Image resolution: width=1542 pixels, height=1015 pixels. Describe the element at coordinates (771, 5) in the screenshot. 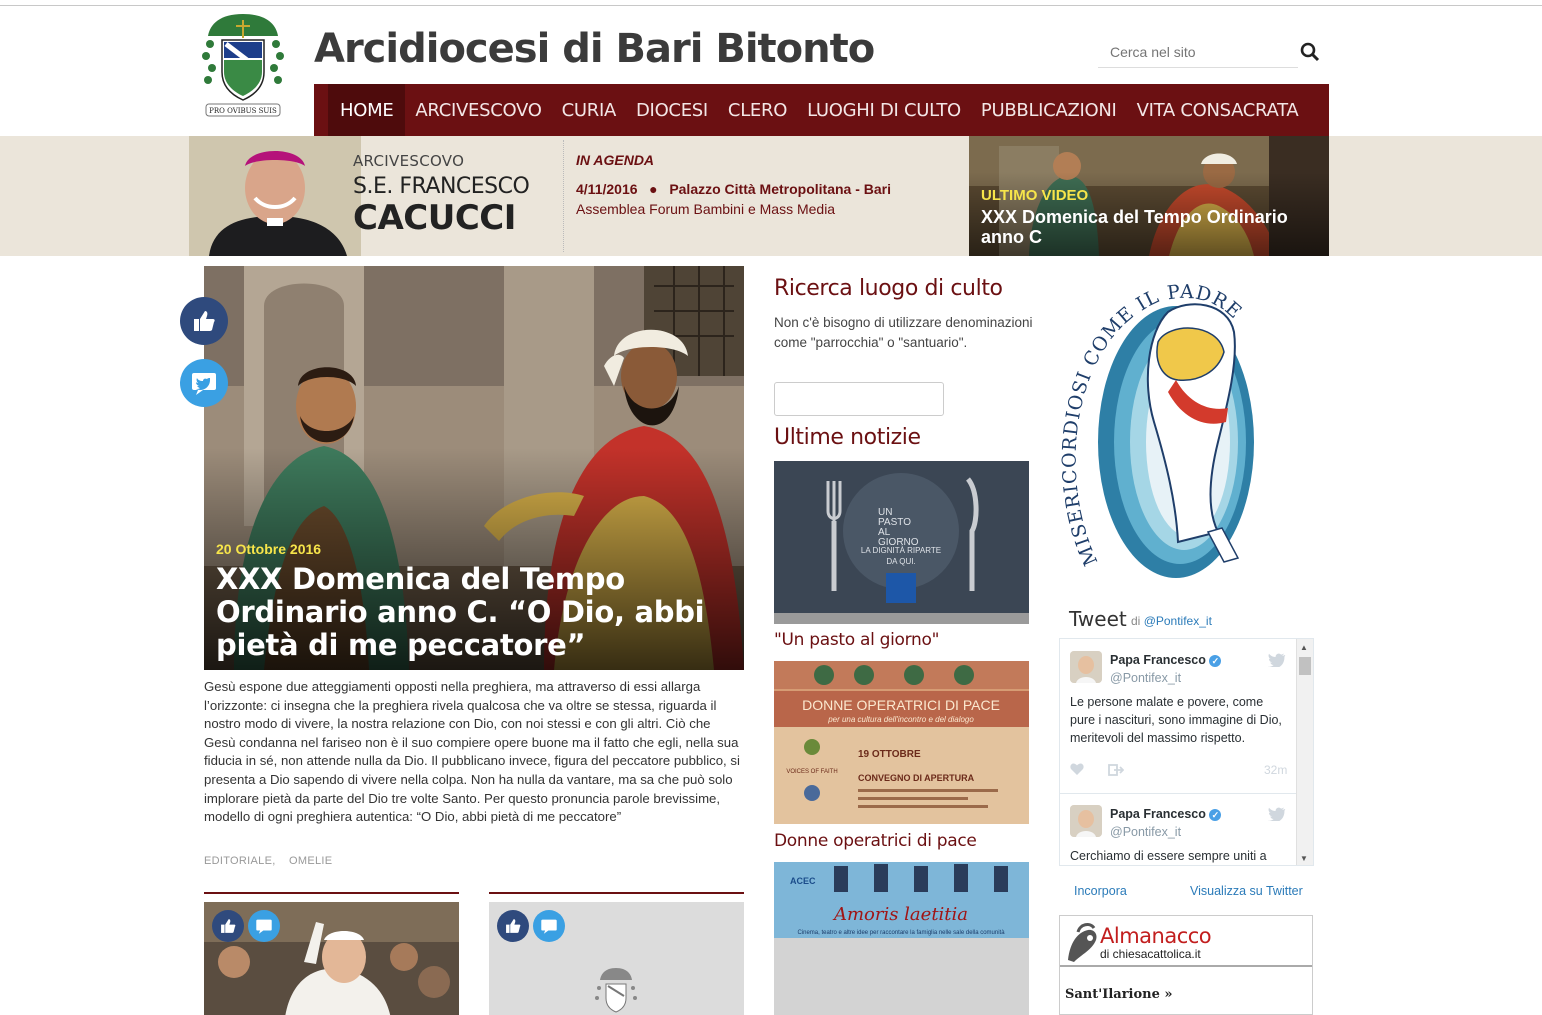

I see `top-border` at that location.